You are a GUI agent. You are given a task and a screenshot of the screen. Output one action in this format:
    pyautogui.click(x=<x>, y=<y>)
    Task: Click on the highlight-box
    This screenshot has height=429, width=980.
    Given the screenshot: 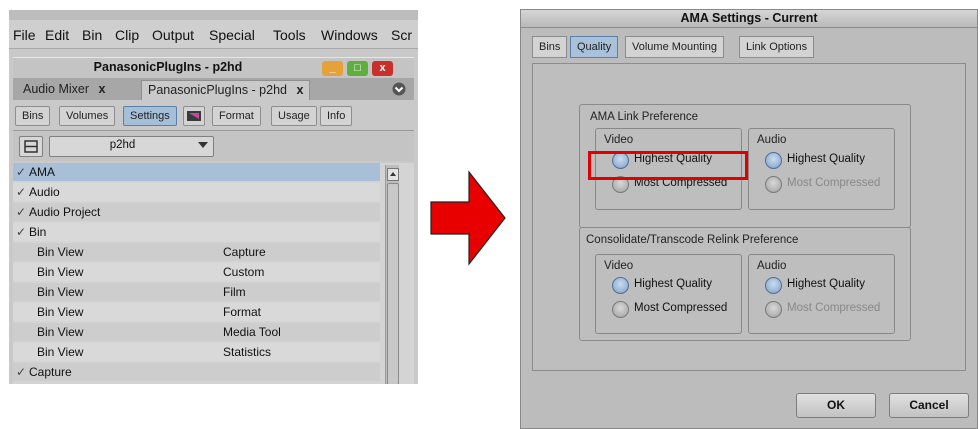 What is the action you would take?
    pyautogui.click(x=668, y=165)
    